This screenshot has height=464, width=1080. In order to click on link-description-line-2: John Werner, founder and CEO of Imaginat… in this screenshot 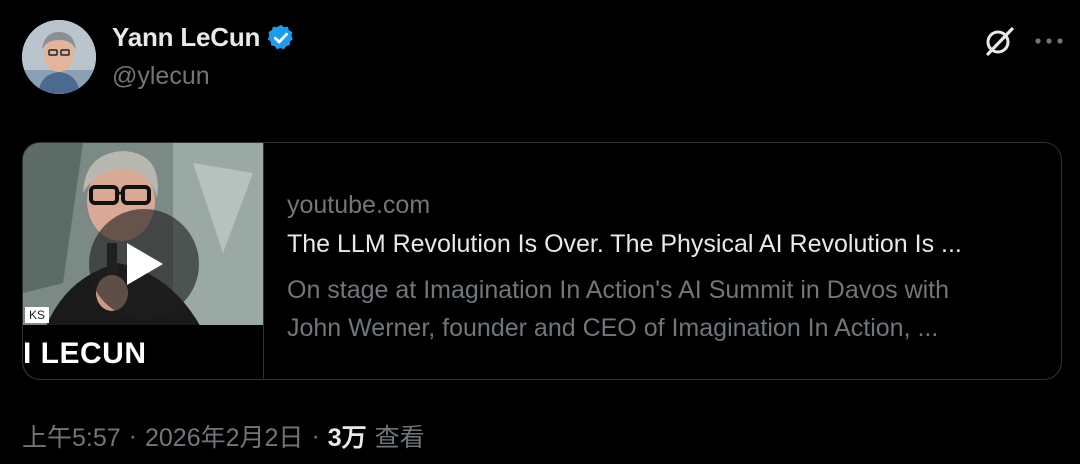, I will do `click(613, 328)`.